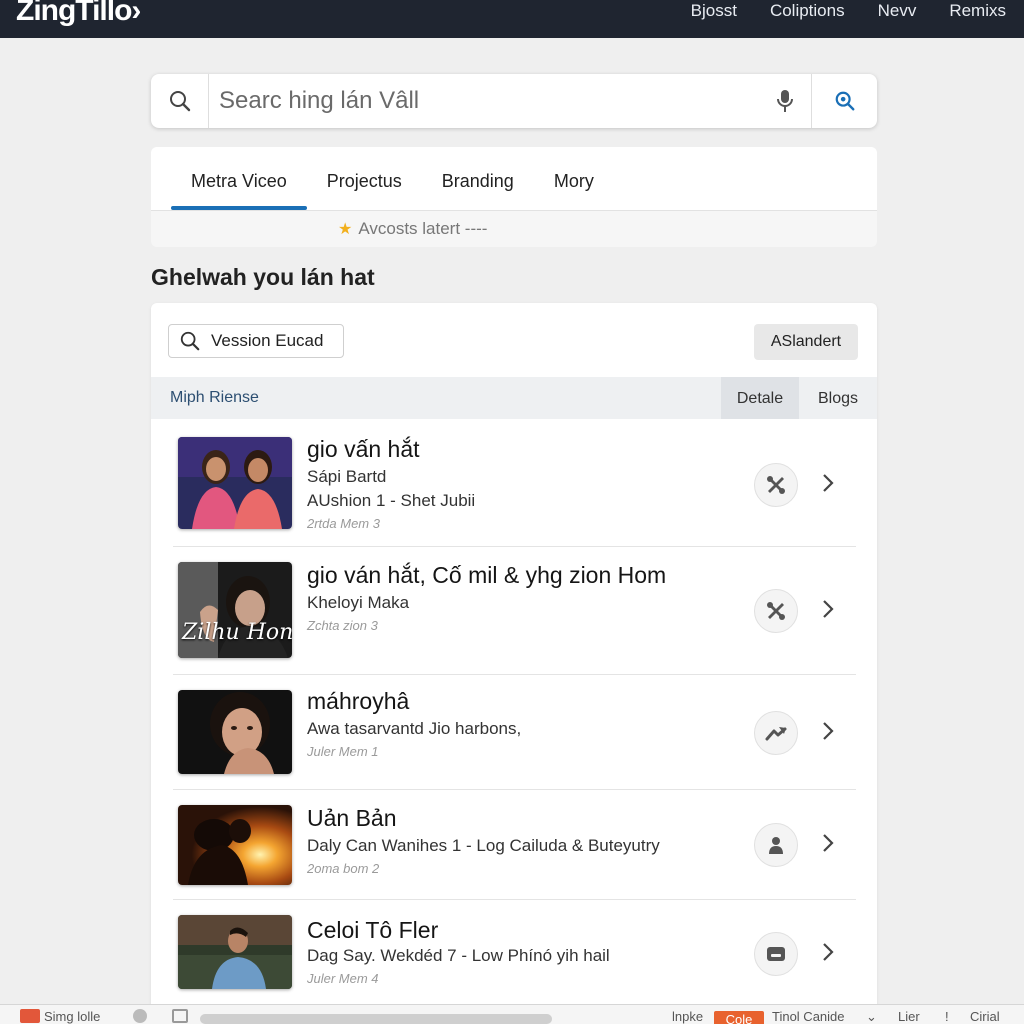  What do you see at coordinates (458, 955) in the screenshot?
I see `list-item-subtitle: Dag Say. Wekdéd 7 - Low Phínó yih hail` at bounding box center [458, 955].